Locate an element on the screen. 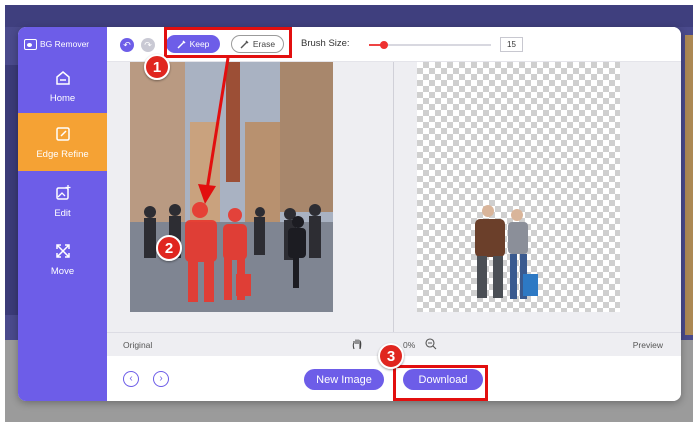 Image resolution: width=700 pixels, height=427 pixels. original-label: Original is located at coordinates (138, 345).